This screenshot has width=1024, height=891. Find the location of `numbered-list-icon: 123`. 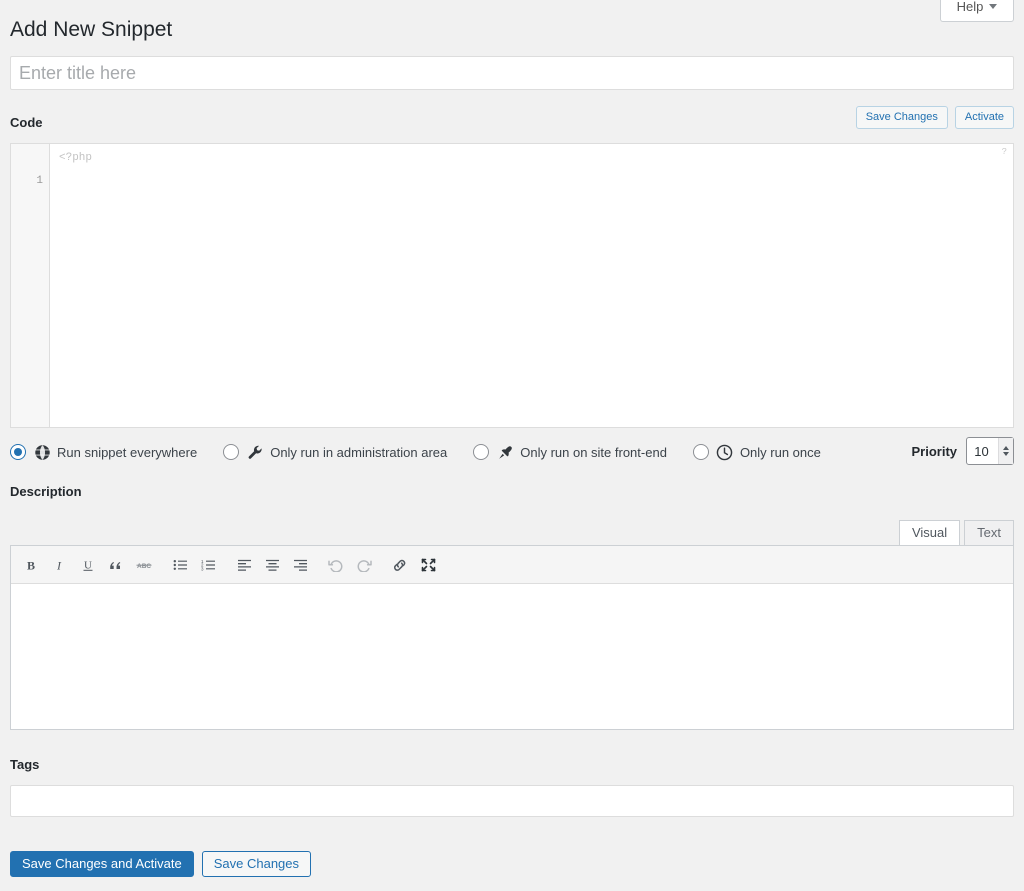

numbered-list-icon: 123 is located at coordinates (208, 565).